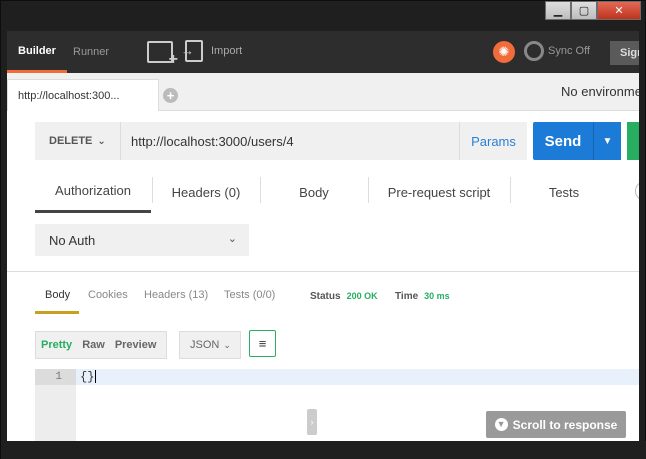  Describe the element at coordinates (637, 191) in the screenshot. I see `settings-icon` at that location.